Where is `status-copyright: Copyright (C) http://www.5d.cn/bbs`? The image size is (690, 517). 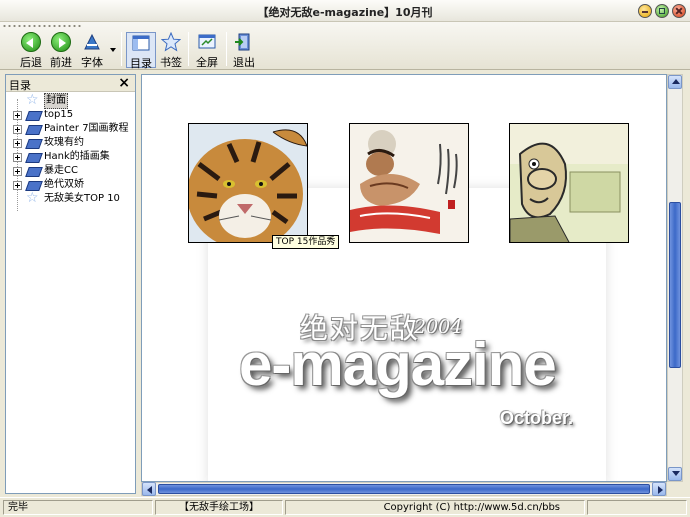 status-copyright: Copyright (C) http://www.5d.cn/bbs is located at coordinates (435, 507).